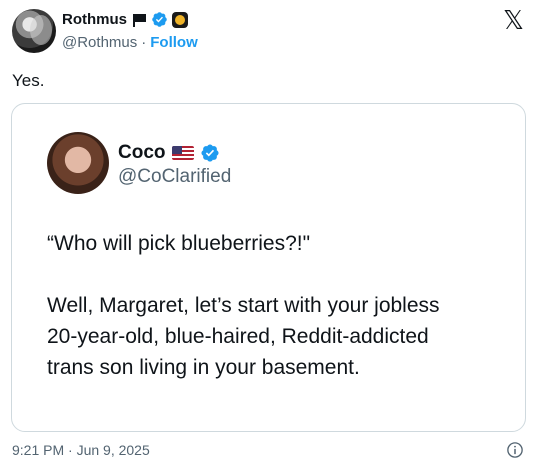 This screenshot has height=468, width=538. What do you see at coordinates (81, 450) in the screenshot?
I see `tweet-timestamp: 9:21 PM · Jun 9, 2025` at bounding box center [81, 450].